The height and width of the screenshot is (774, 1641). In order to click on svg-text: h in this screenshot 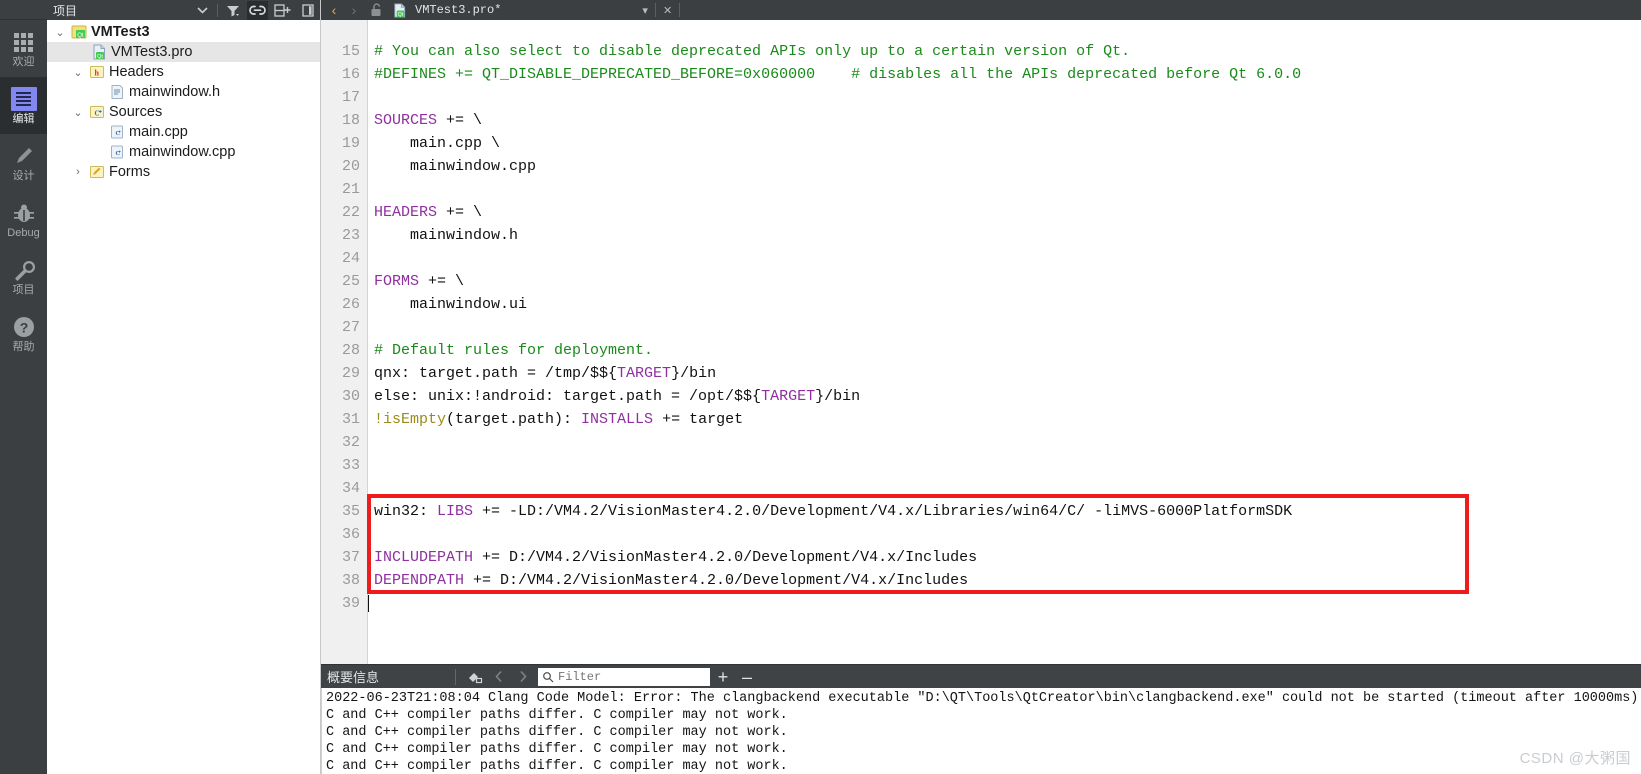, I will do `click(97, 73)`.